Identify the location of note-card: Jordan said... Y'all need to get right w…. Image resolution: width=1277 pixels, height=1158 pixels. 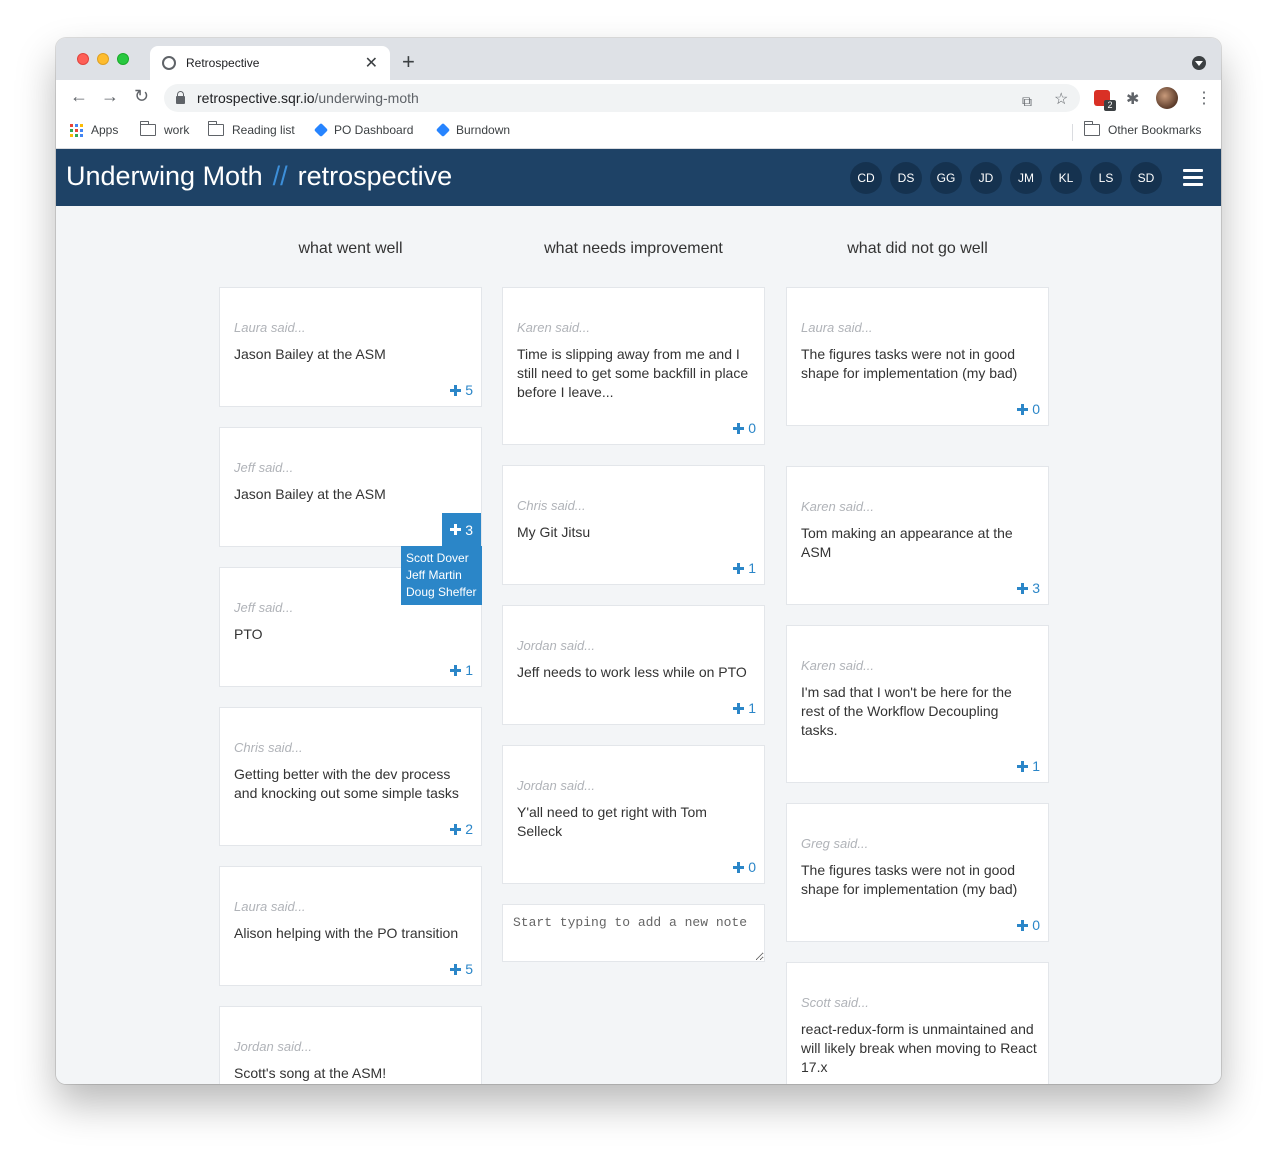
(633, 814).